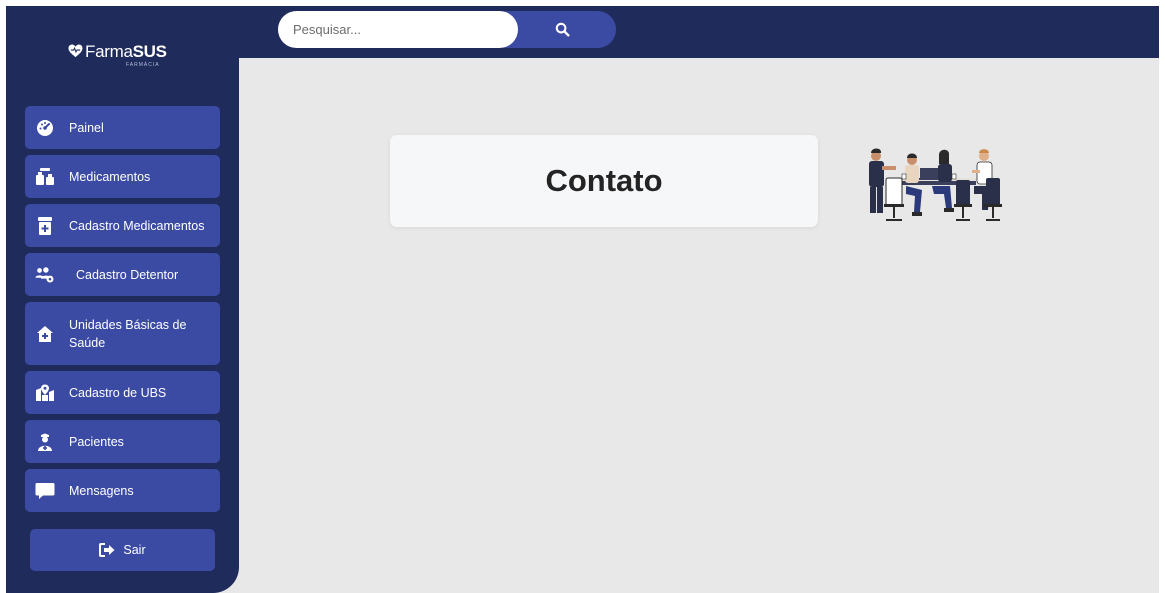  I want to click on sidebar-item-medicamentos: Medicamentos, so click(122, 176).